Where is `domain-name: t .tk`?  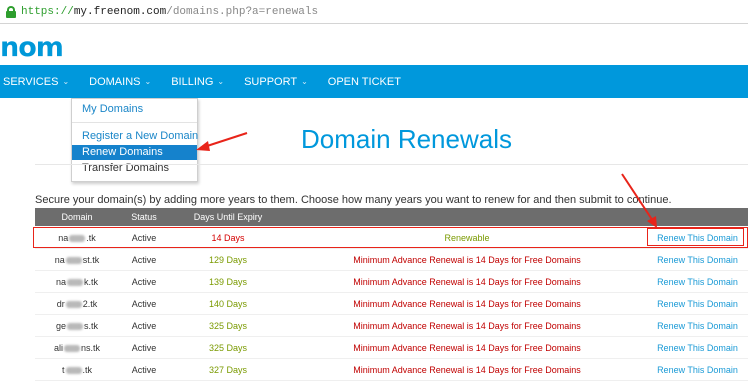 domain-name: t .tk is located at coordinates (77, 370).